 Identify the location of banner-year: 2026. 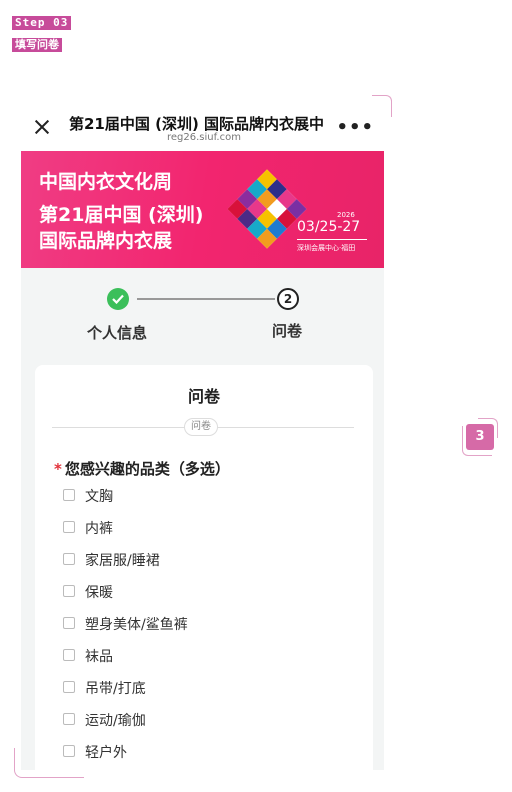
(346, 215).